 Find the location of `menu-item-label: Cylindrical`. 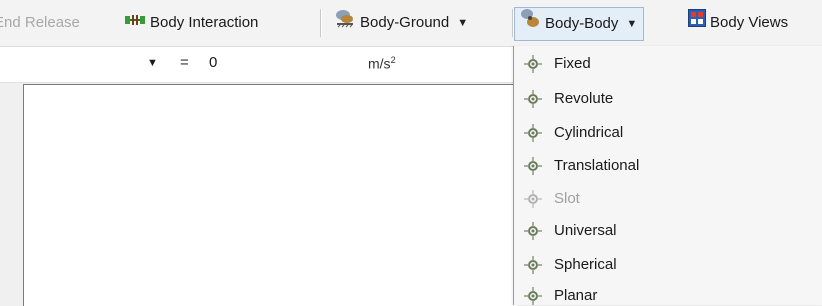

menu-item-label: Cylindrical is located at coordinates (589, 132).